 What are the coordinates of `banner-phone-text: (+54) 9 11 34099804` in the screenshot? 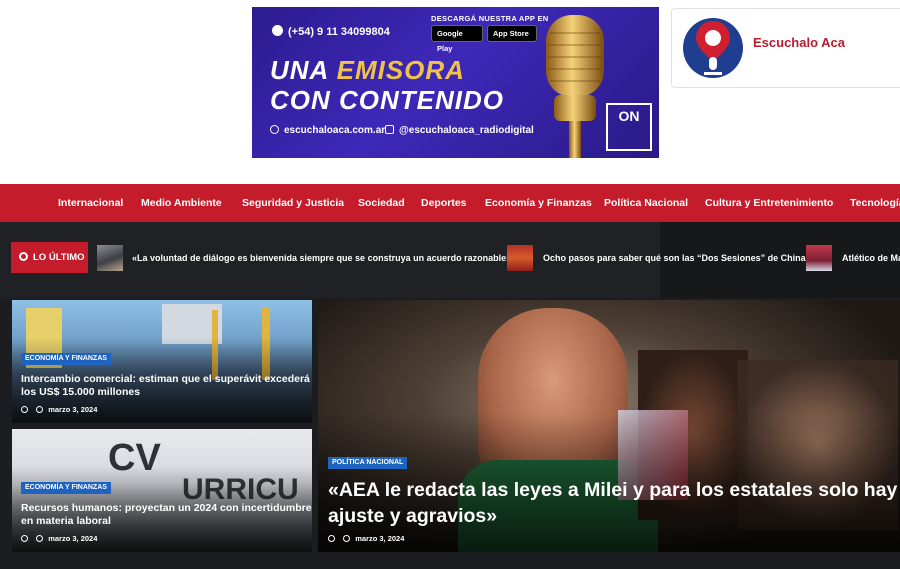 It's located at (339, 32).